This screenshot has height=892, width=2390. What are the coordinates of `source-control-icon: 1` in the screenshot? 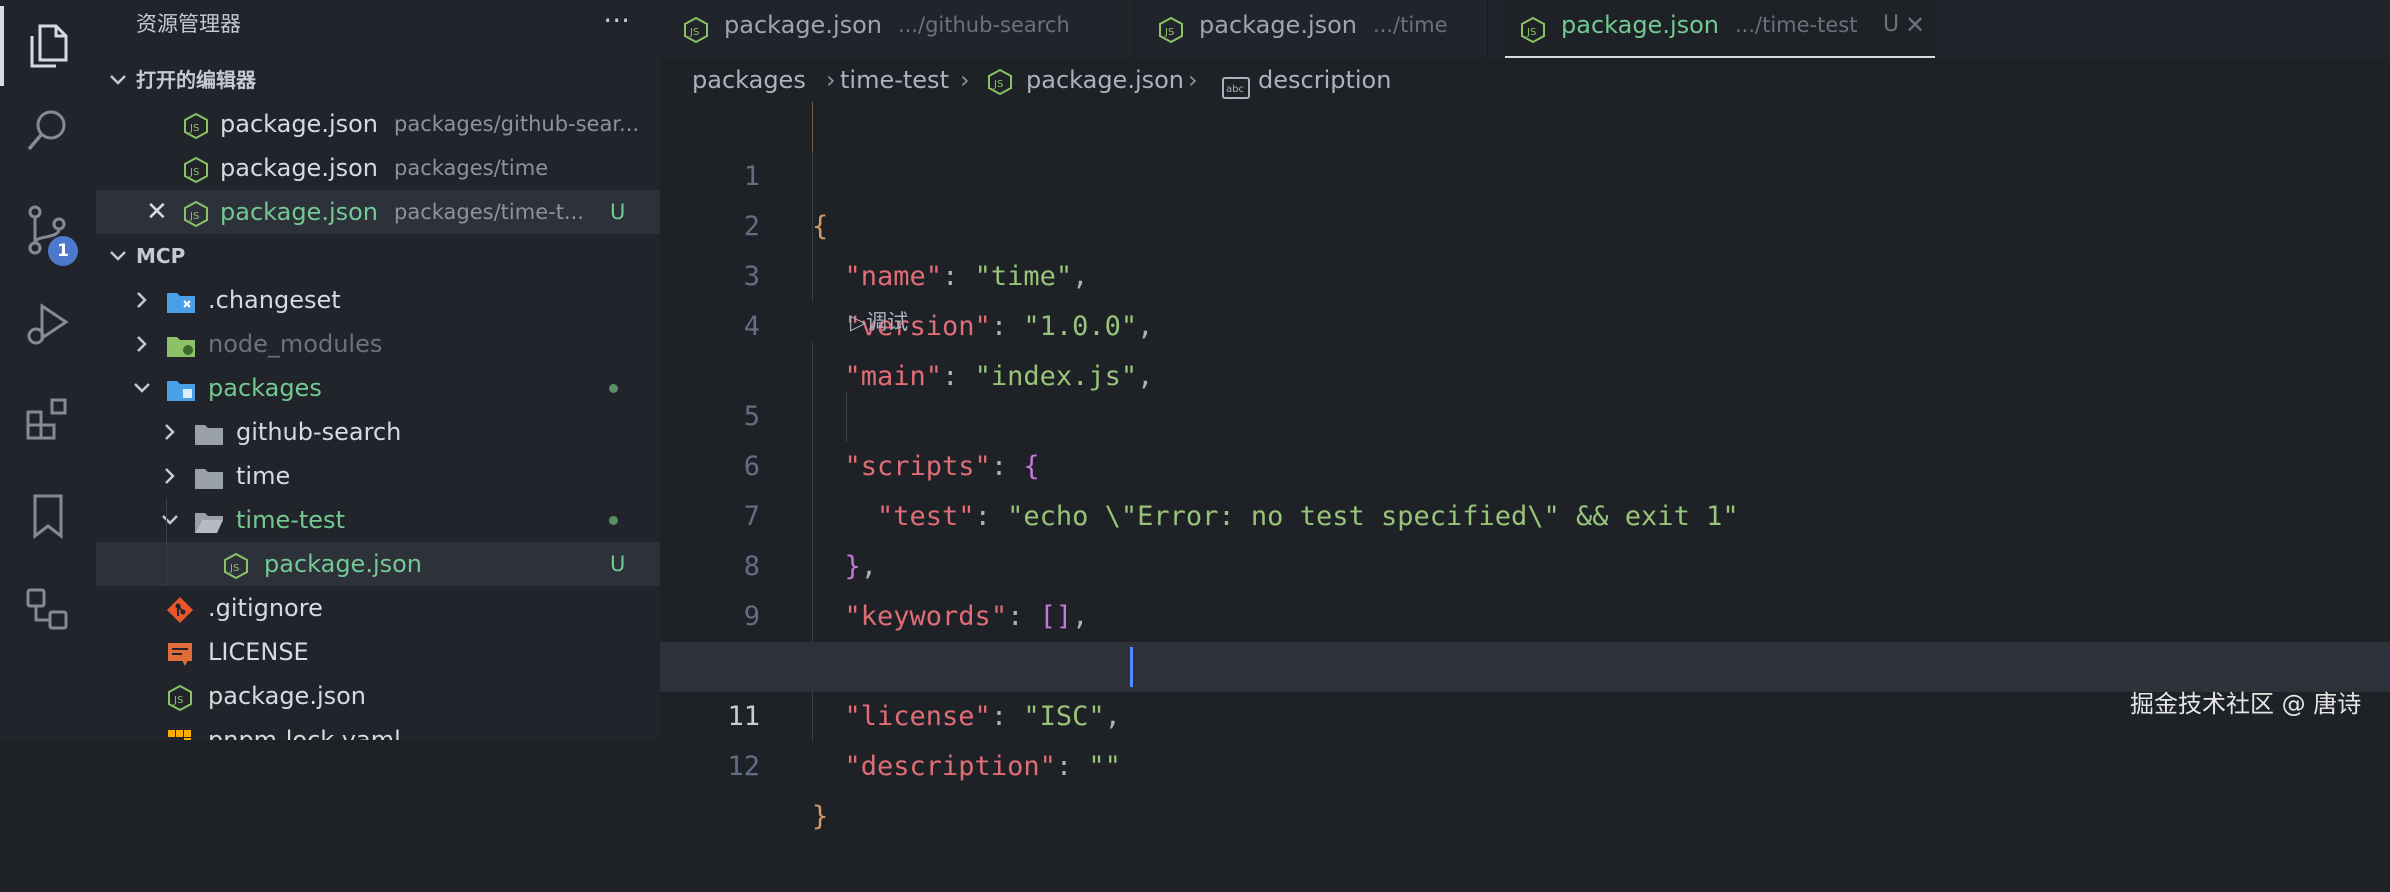 It's located at (48, 230).